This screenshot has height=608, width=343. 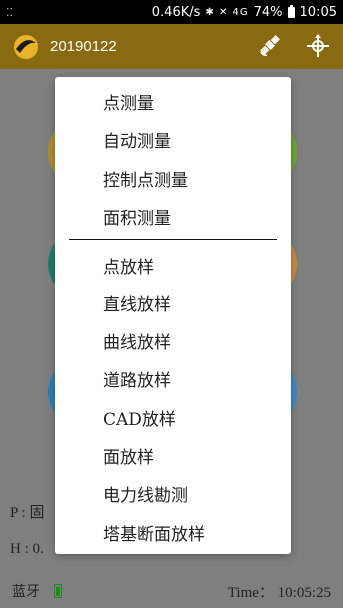 I want to click on menu-item-area-survey: 面积测量, so click(x=137, y=216).